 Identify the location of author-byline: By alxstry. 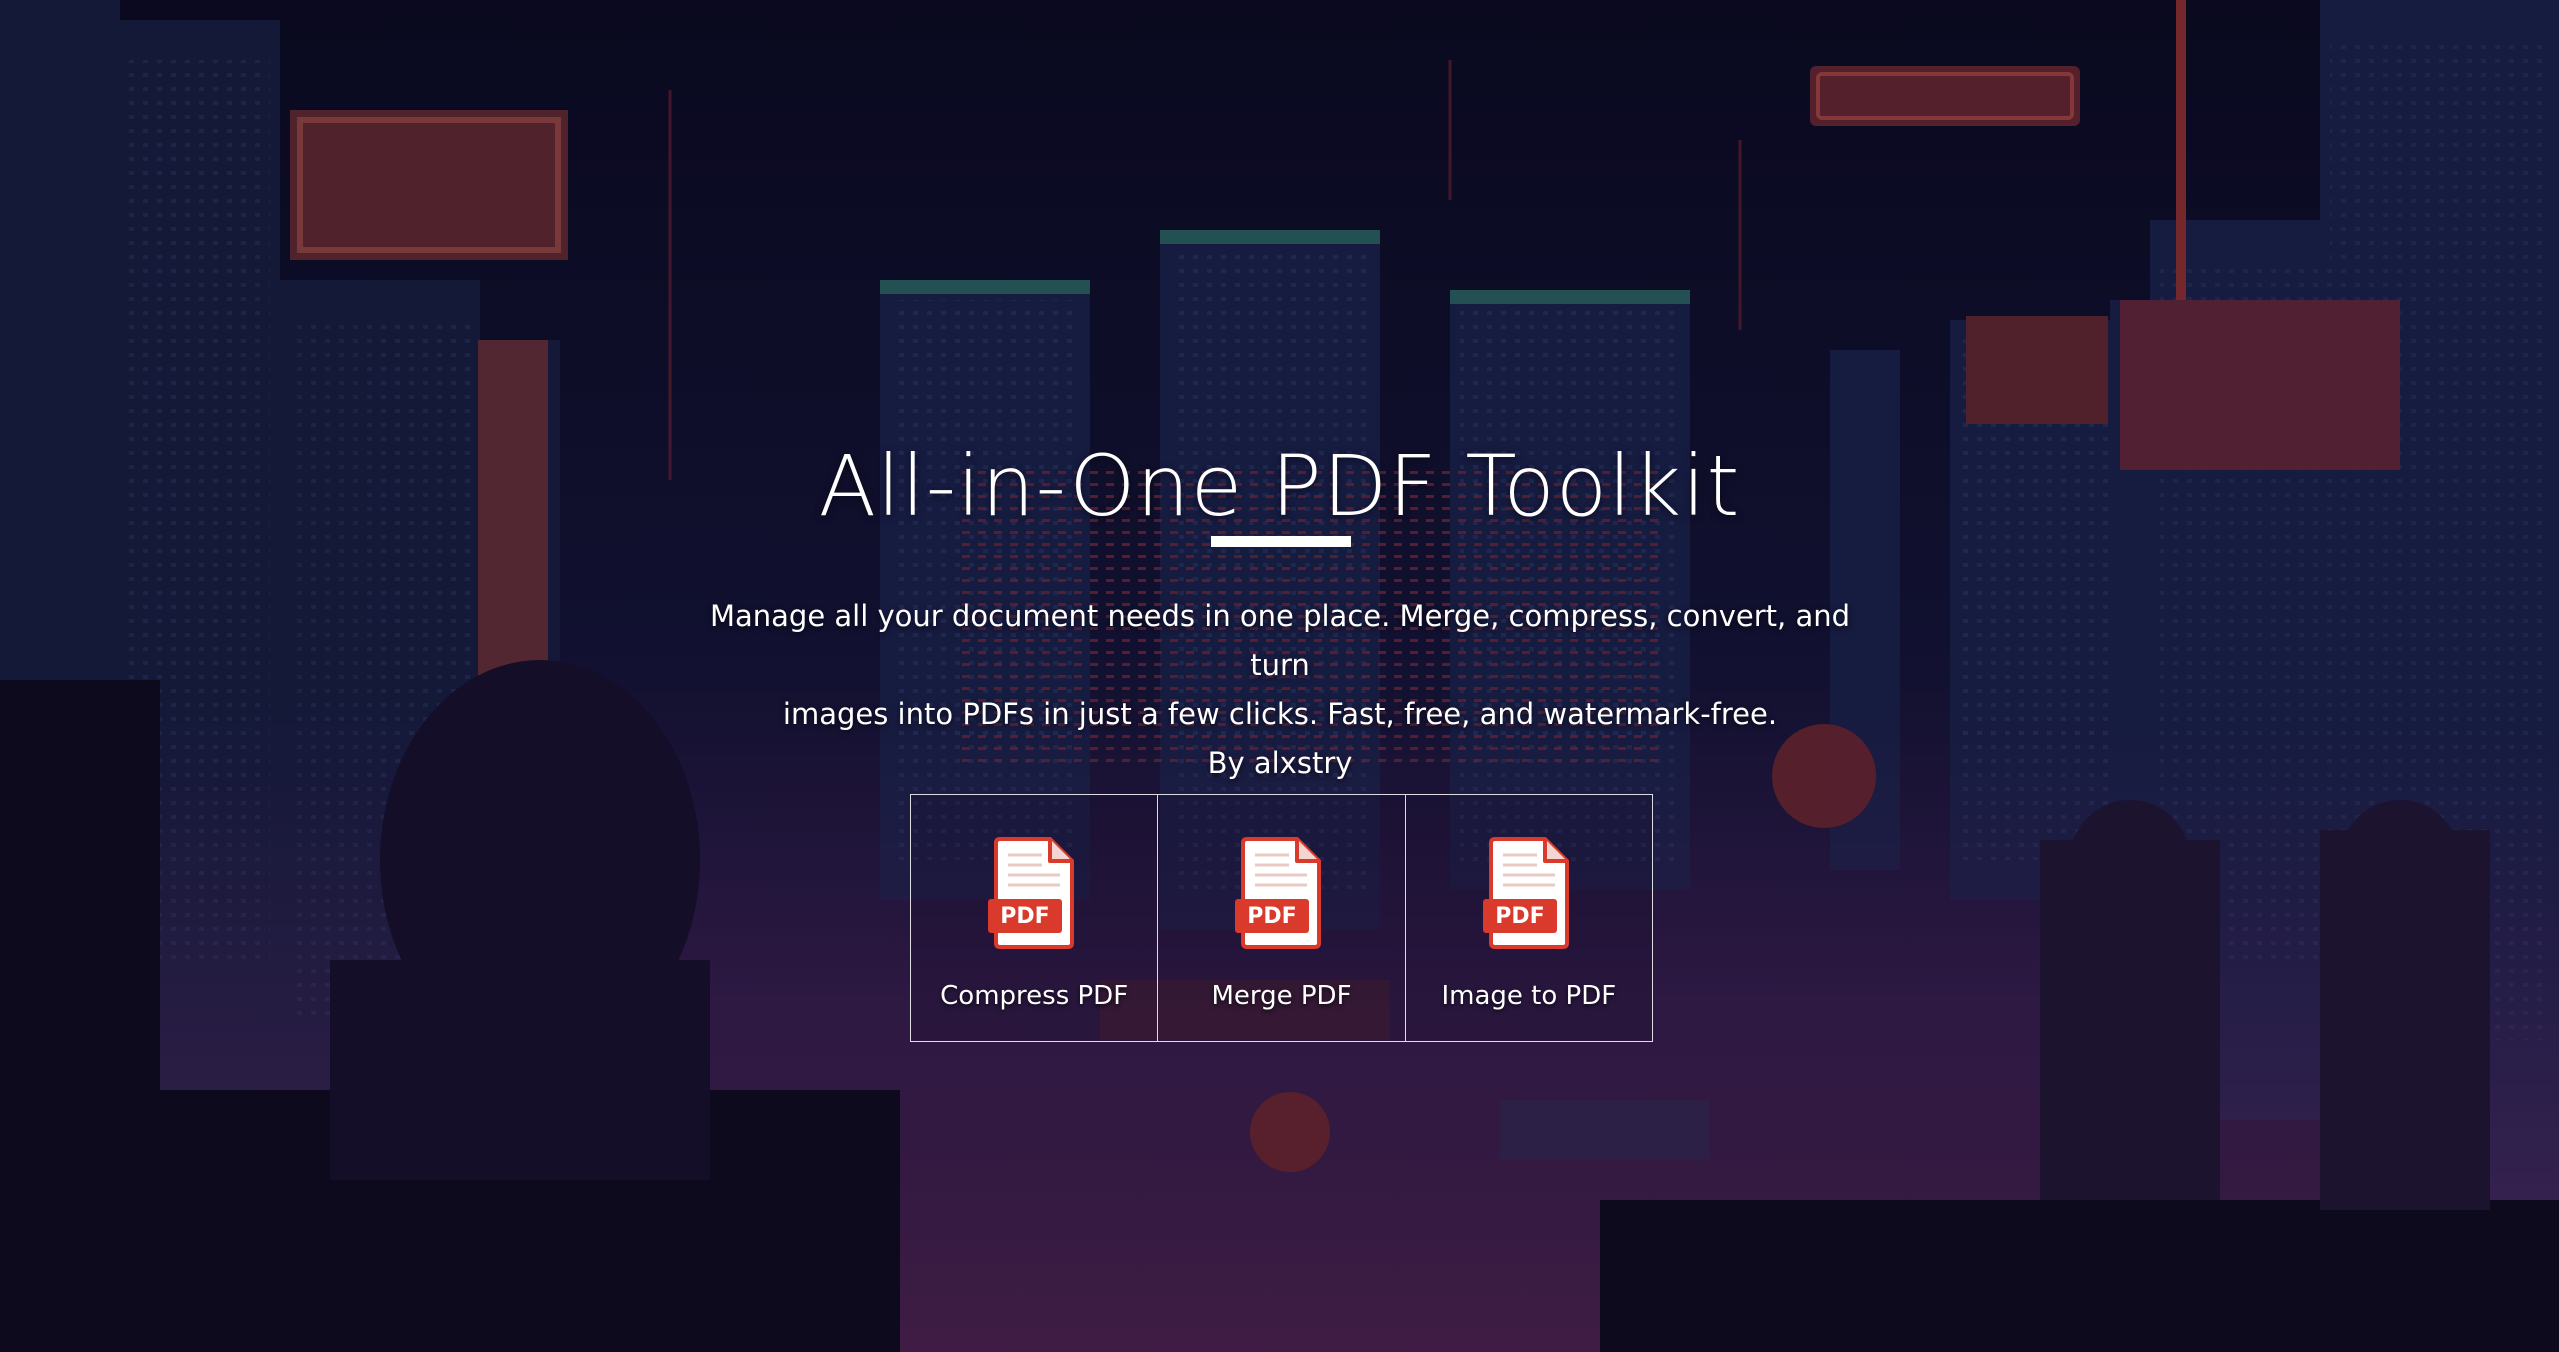
(1280, 763).